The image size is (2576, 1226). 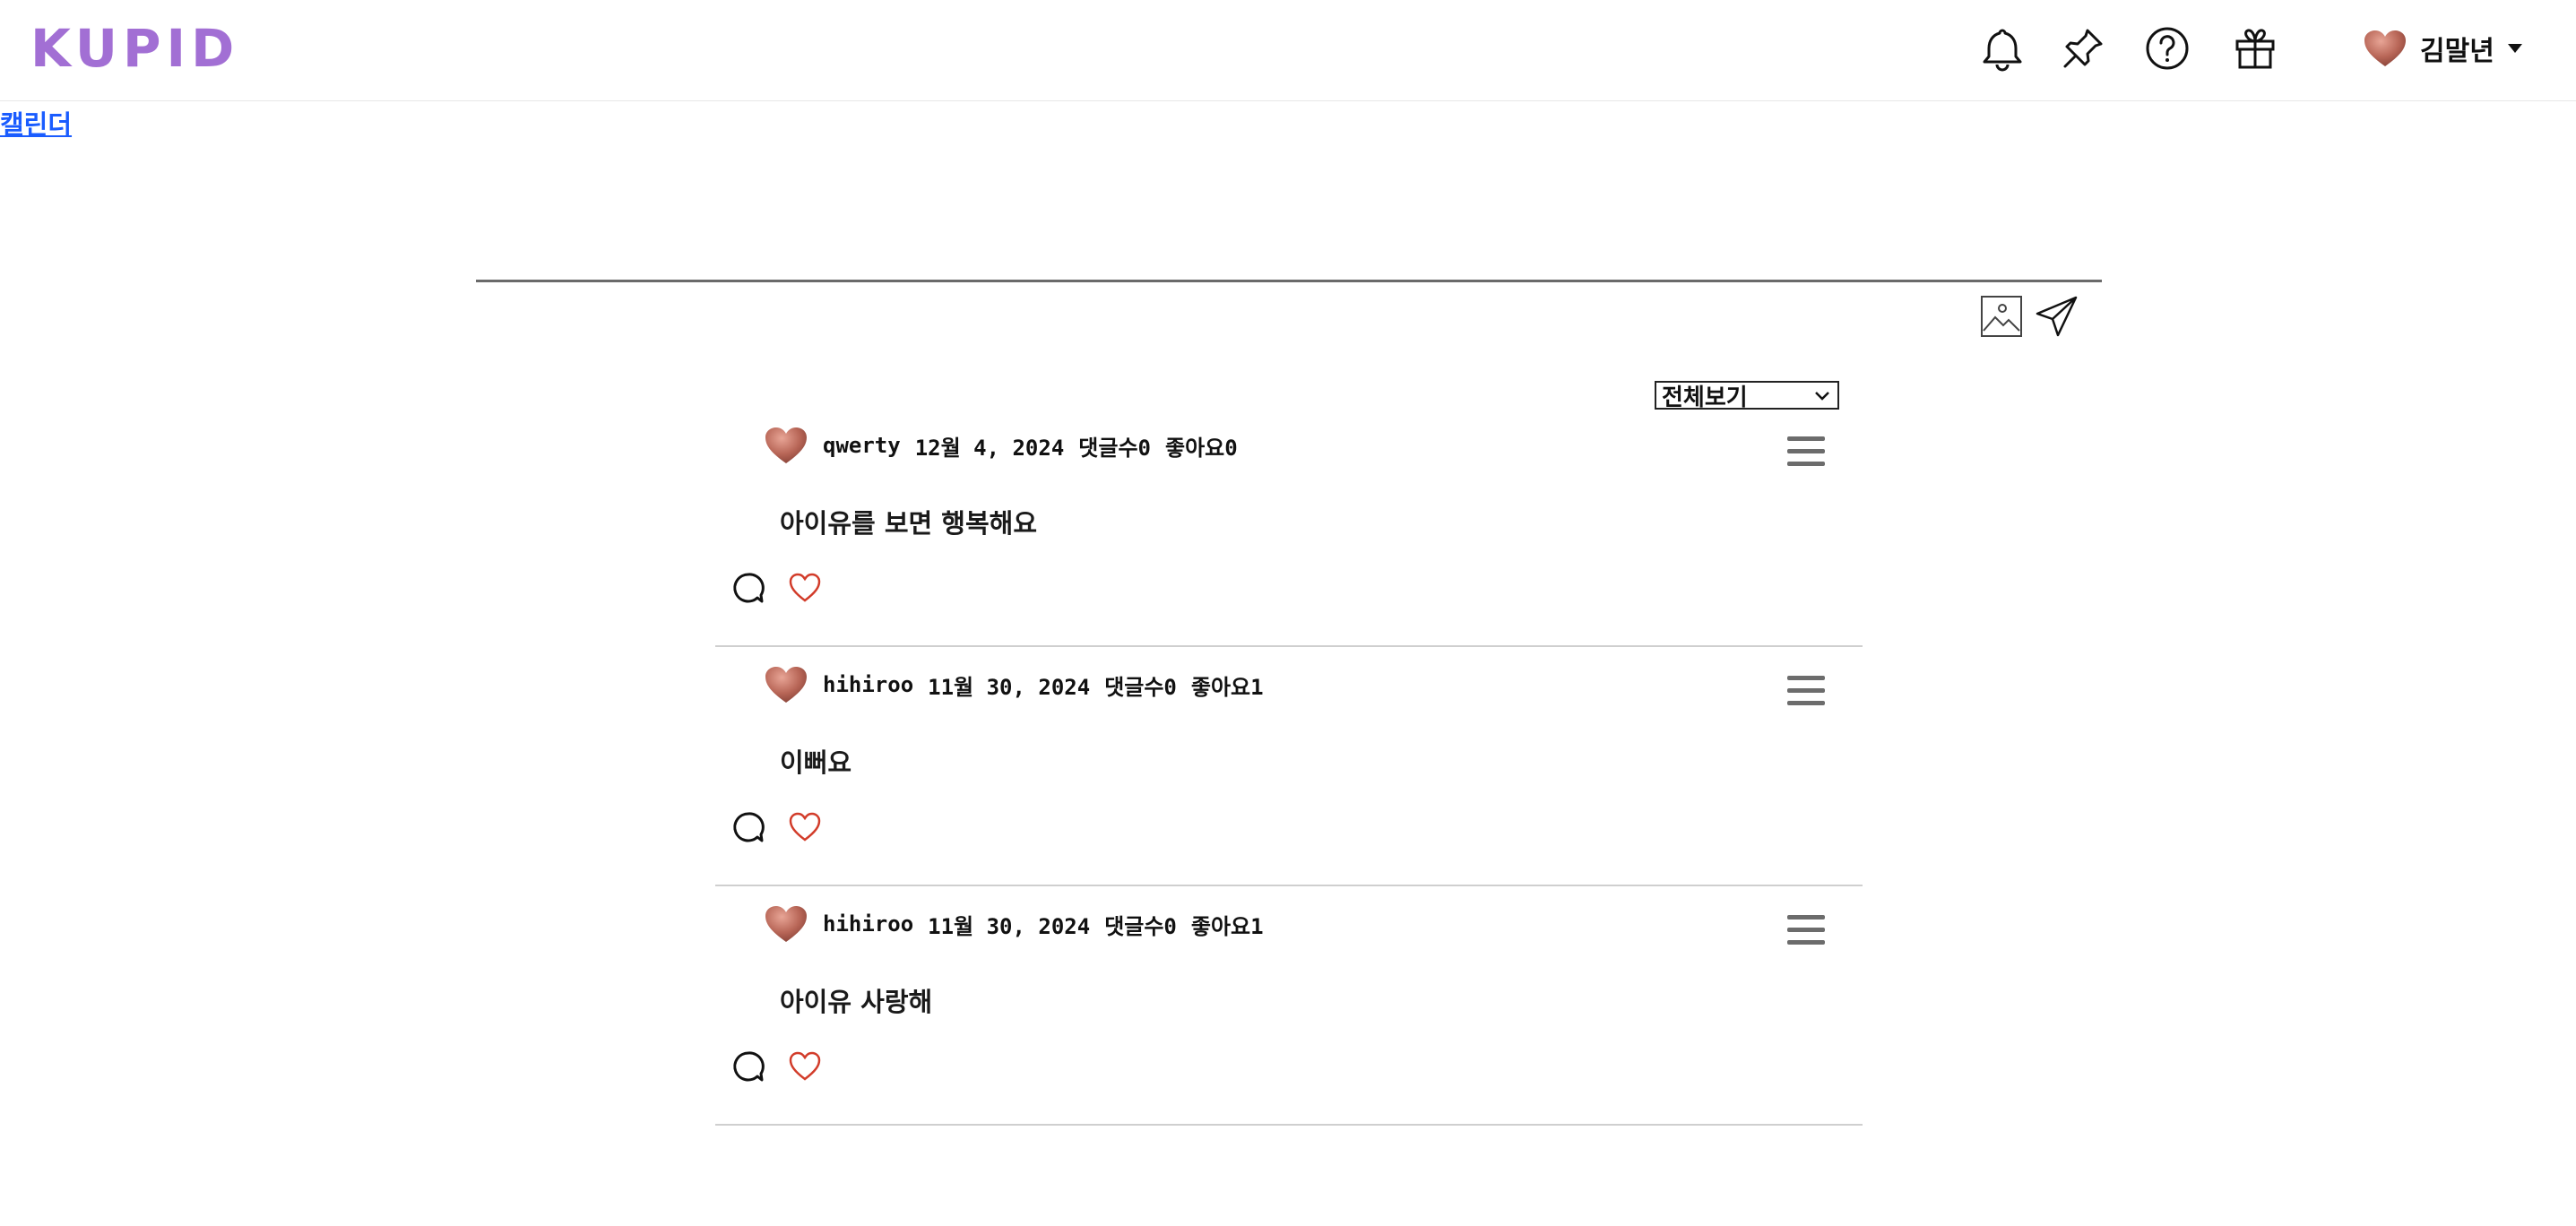 I want to click on post-content: 이뻐요, so click(x=816, y=762).